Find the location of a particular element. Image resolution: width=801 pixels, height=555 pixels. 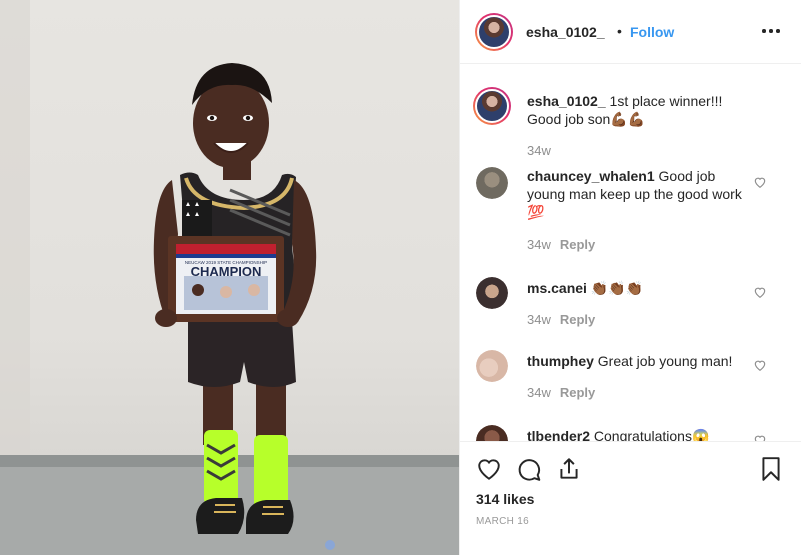

caption-author-avatar is located at coordinates (492, 106).